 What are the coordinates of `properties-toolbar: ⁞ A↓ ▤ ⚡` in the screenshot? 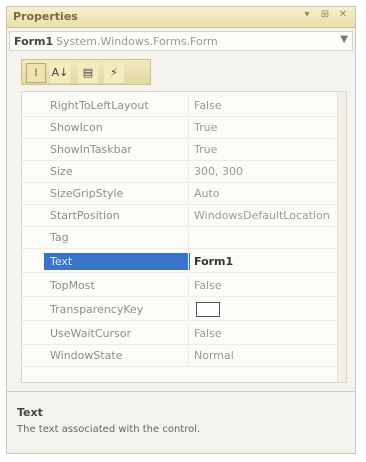 It's located at (86, 72).